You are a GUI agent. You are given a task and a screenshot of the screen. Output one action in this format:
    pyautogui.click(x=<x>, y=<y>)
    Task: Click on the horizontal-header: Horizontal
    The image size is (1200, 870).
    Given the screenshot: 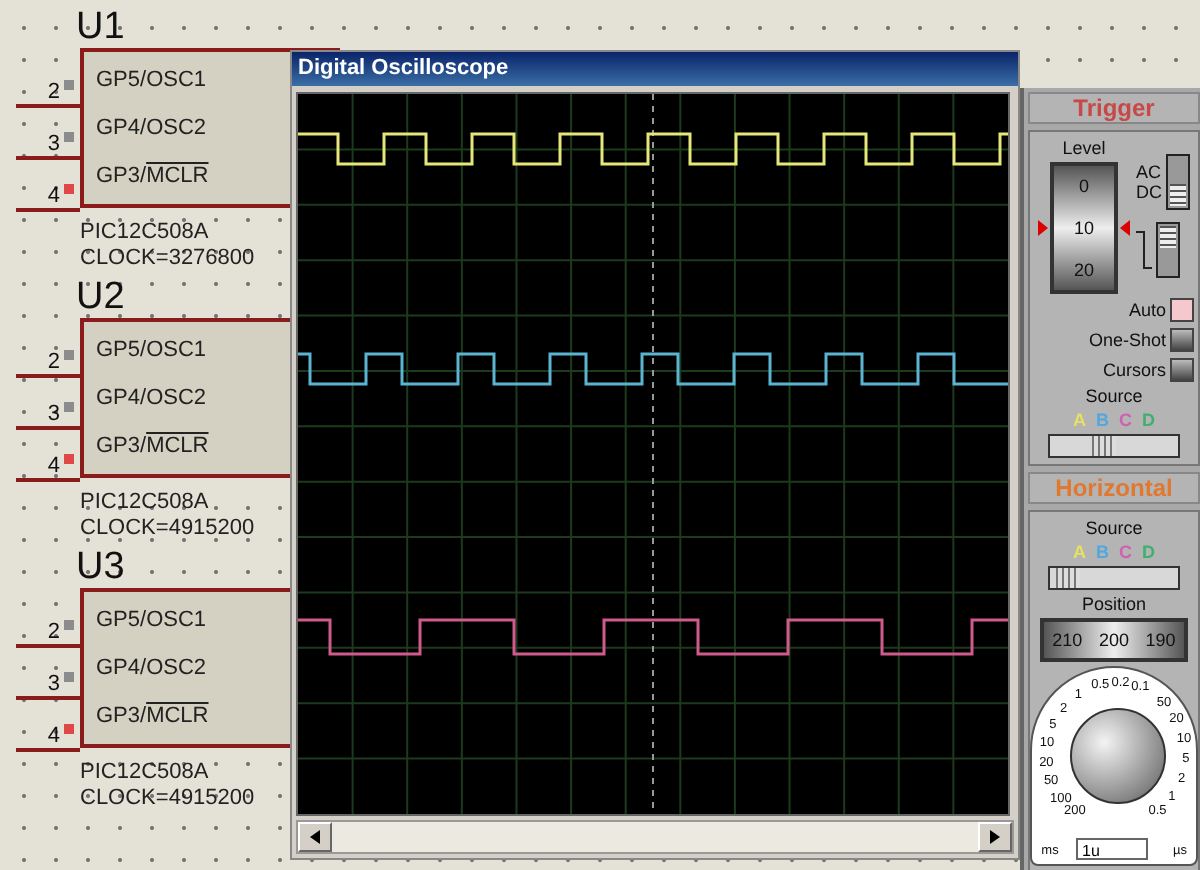 What is the action you would take?
    pyautogui.click(x=1114, y=488)
    